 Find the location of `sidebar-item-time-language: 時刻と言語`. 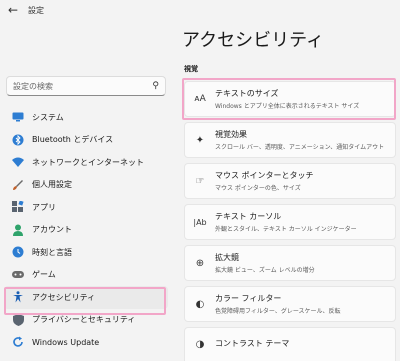

sidebar-item-time-language: 時刻と言語 is located at coordinates (86, 252).